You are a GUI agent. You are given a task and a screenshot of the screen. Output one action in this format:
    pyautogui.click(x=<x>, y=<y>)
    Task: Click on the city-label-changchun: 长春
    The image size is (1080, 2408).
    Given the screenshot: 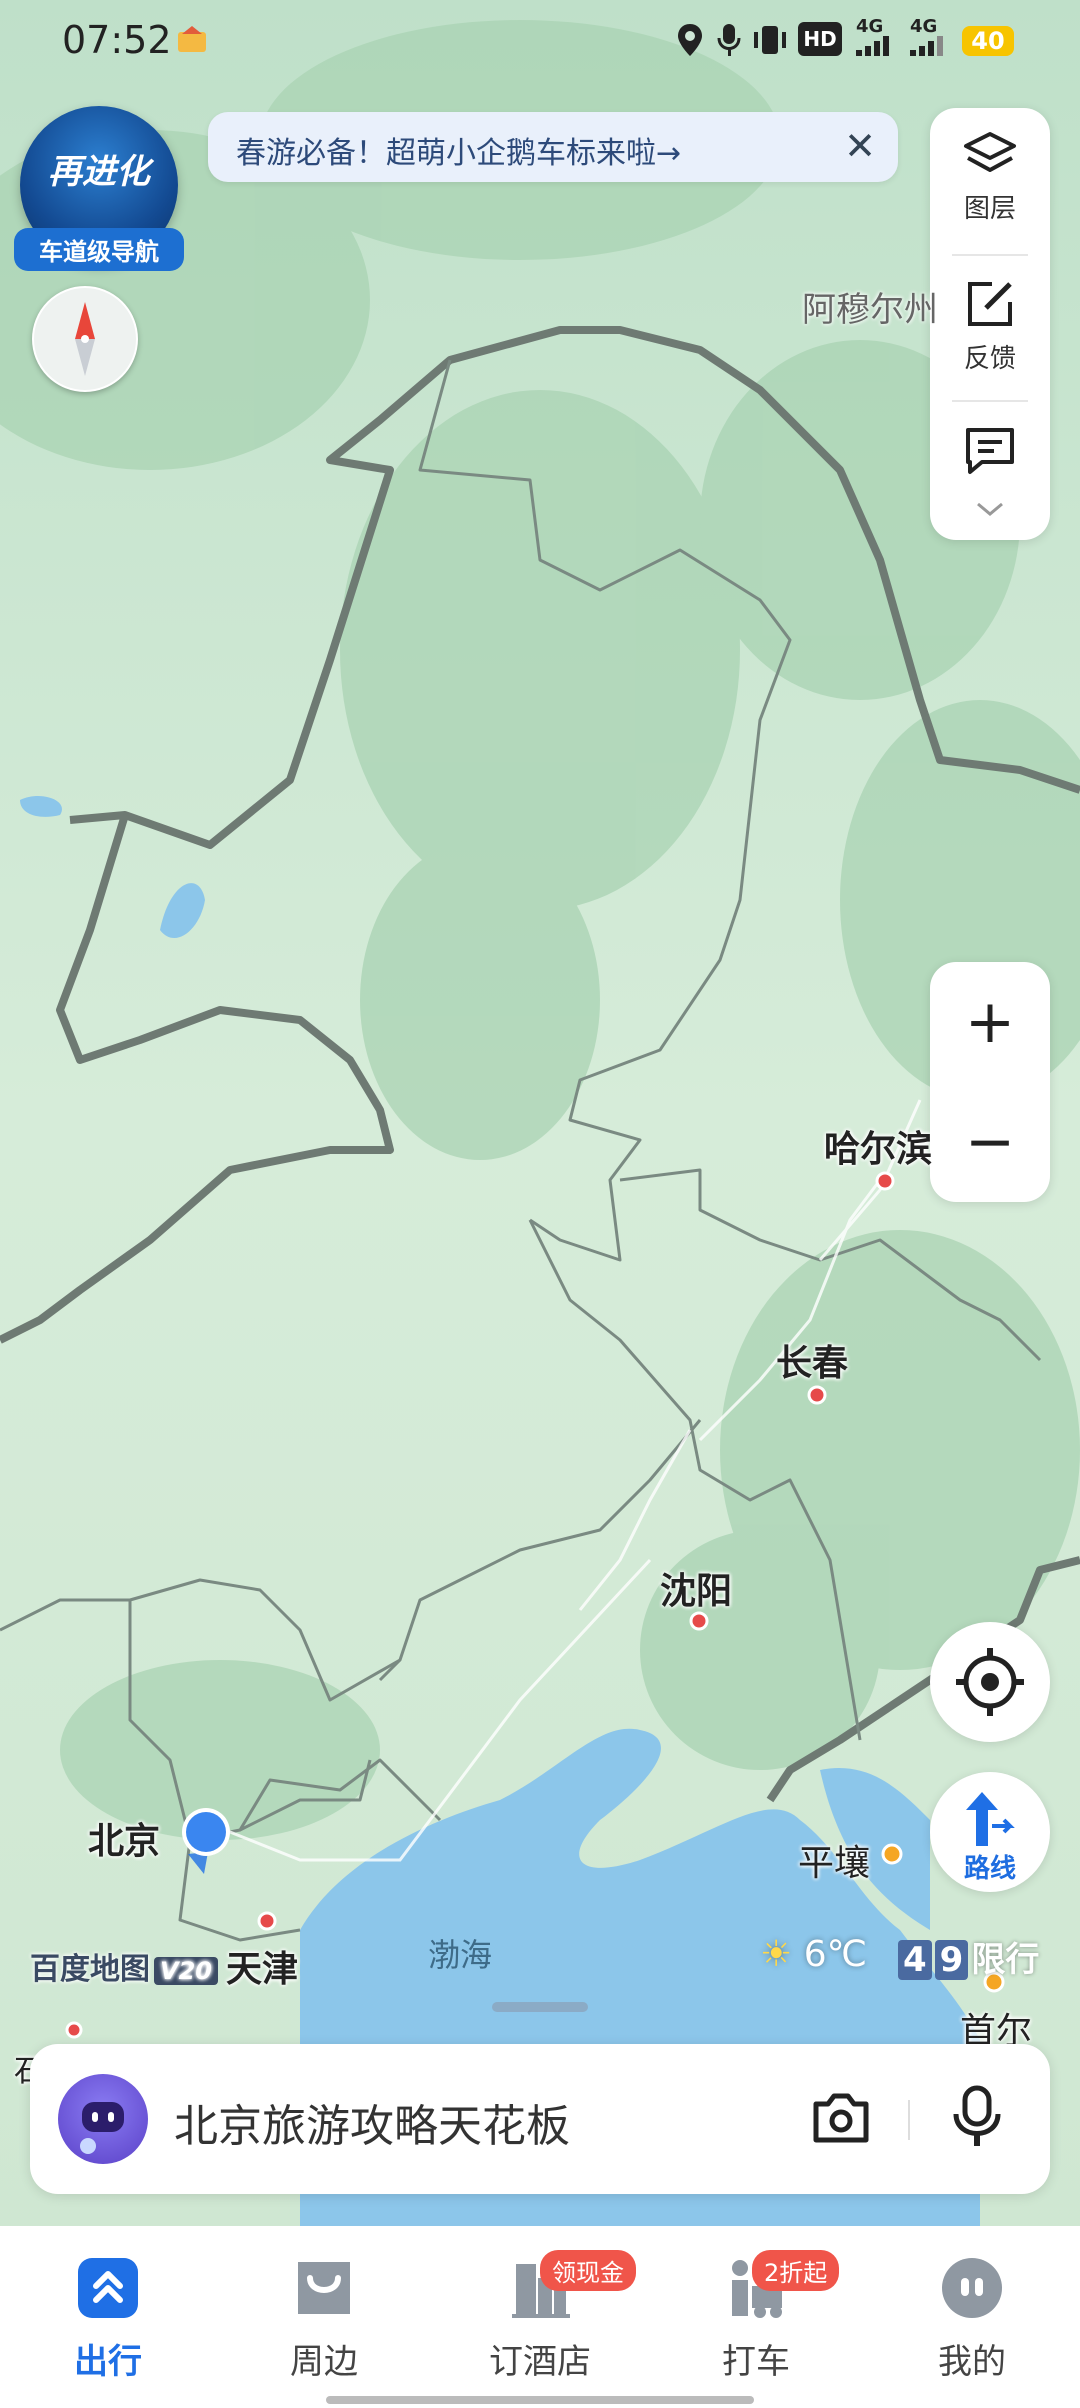 What is the action you would take?
    pyautogui.click(x=812, y=1360)
    